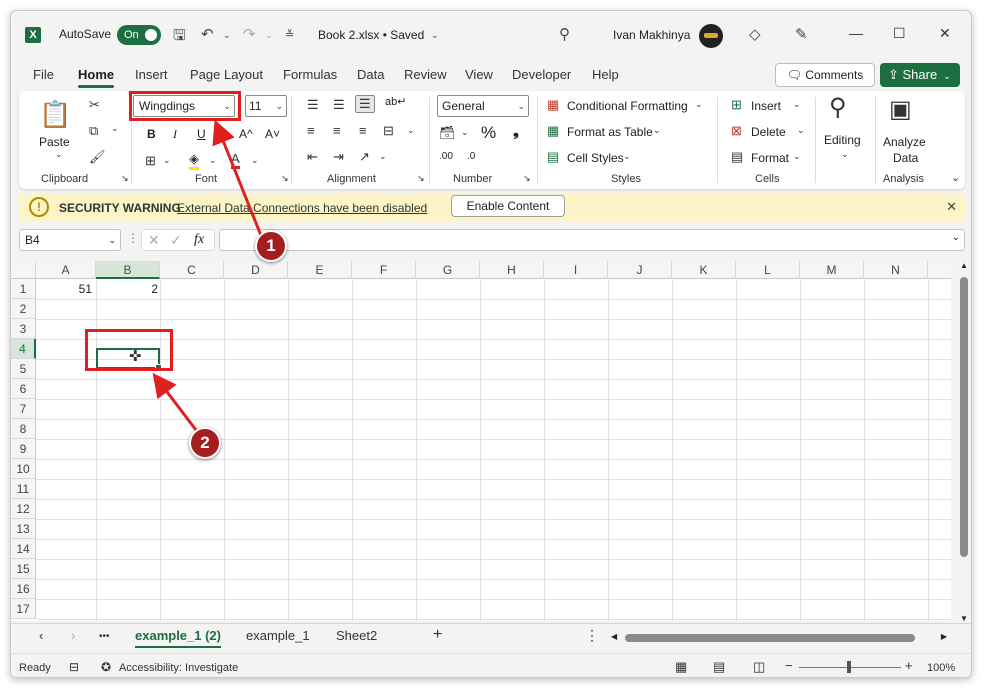 The width and height of the screenshot is (990, 694). I want to click on column-header-o, so click(939, 270).